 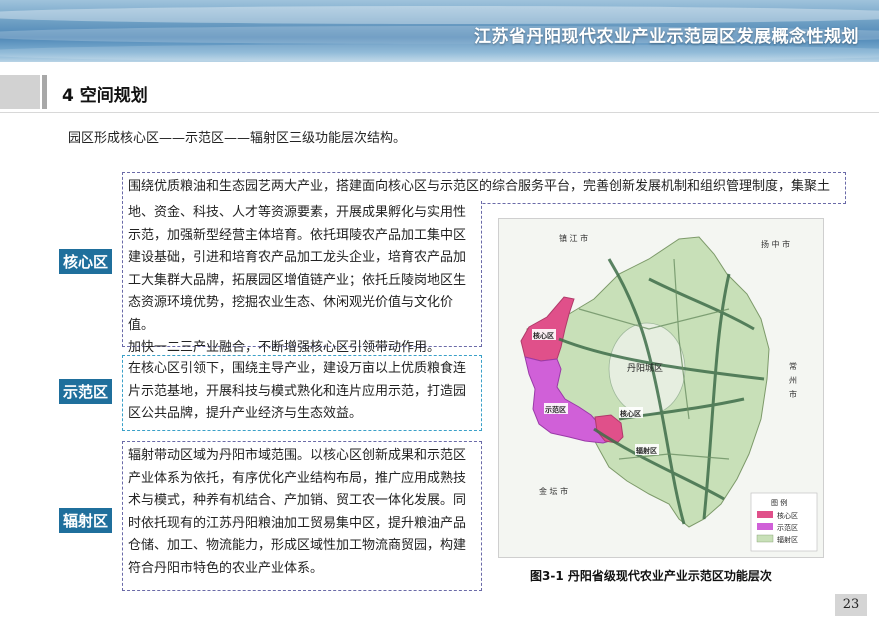 What do you see at coordinates (297, 500) in the screenshot?
I see `radiation-line: 术与模式，种养有机结合、产加销、贸工农一体化发展。同` at bounding box center [297, 500].